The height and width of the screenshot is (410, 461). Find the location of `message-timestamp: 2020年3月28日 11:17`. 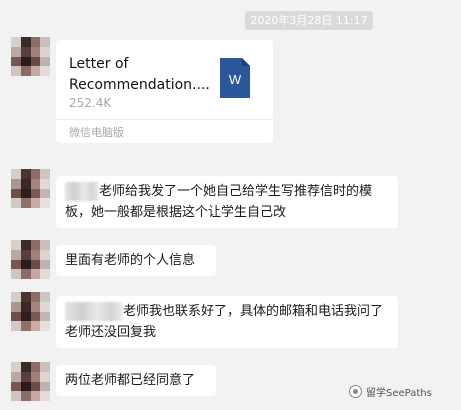

message-timestamp: 2020年3月28日 11:17 is located at coordinates (309, 20).